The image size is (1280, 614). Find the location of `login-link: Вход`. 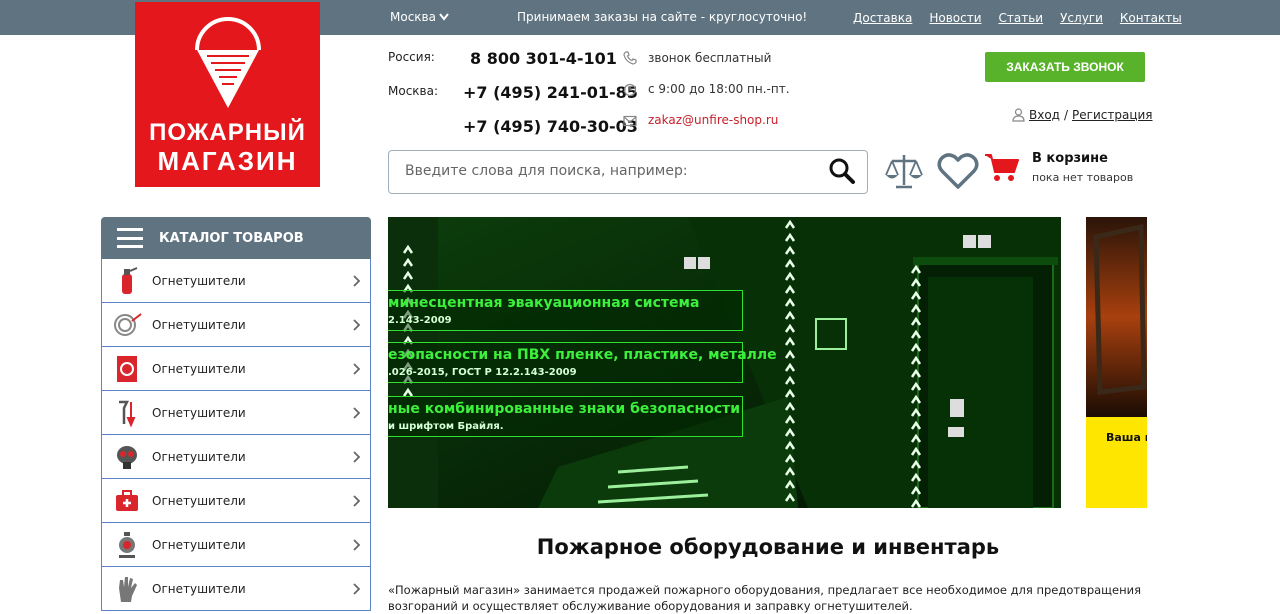

login-link: Вход is located at coordinates (1044, 115).